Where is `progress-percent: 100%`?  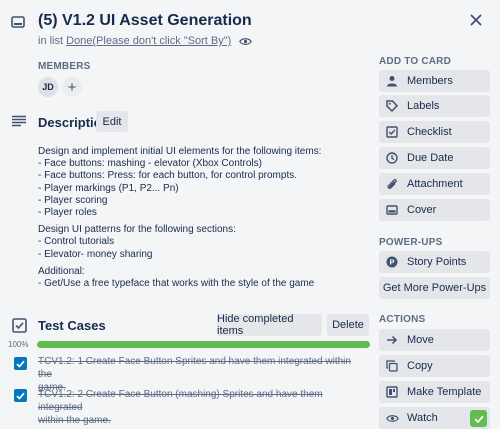
progress-percent: 100% is located at coordinates (18, 344).